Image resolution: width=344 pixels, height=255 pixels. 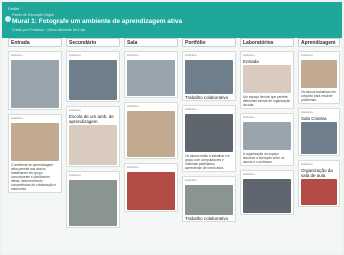 What do you see at coordinates (13, 8) in the screenshot?
I see `app-name: Padlet` at bounding box center [13, 8].